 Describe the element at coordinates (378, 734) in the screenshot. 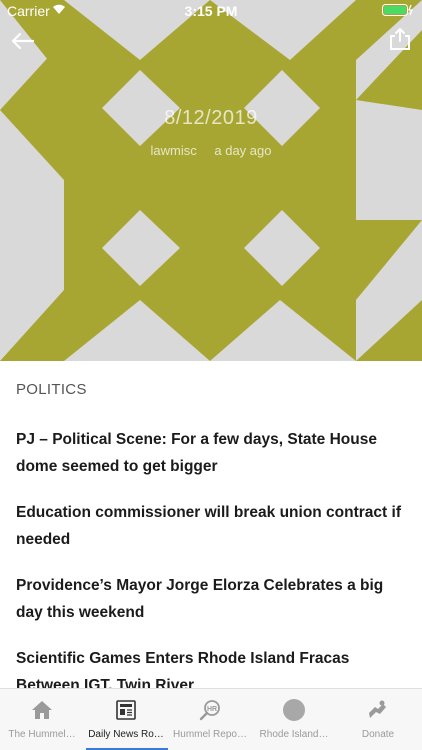

I see `tab-label: Donate` at that location.